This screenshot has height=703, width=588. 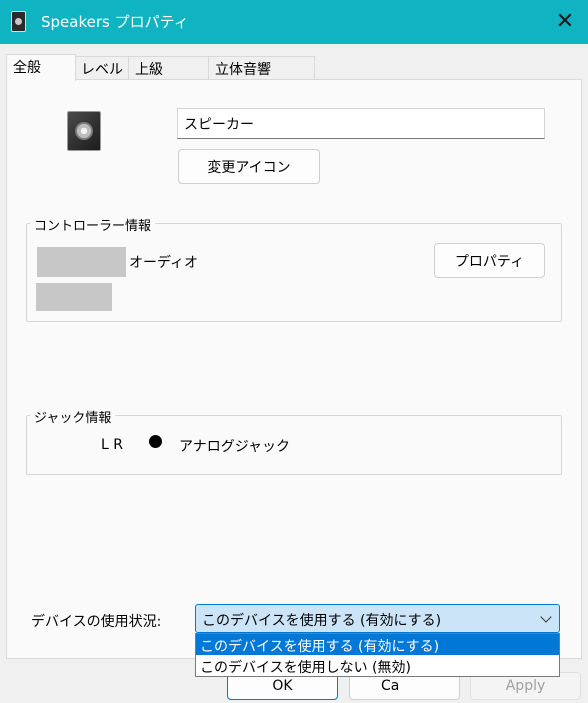 I want to click on jack-channels: L R, so click(x=112, y=445).